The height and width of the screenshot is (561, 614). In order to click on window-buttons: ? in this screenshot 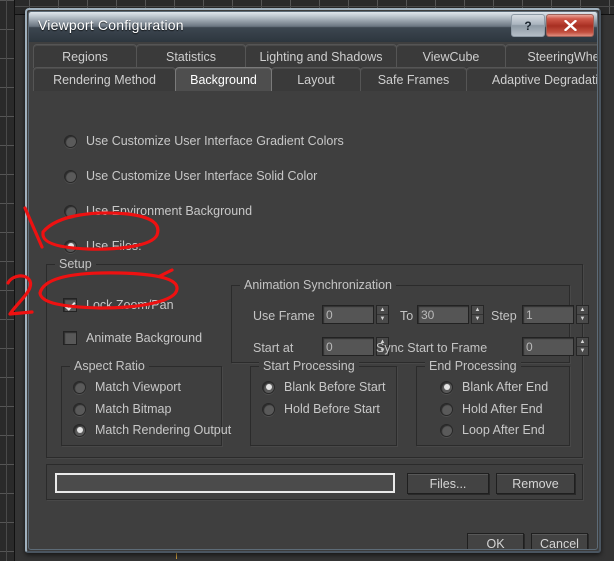, I will do `click(552, 25)`.